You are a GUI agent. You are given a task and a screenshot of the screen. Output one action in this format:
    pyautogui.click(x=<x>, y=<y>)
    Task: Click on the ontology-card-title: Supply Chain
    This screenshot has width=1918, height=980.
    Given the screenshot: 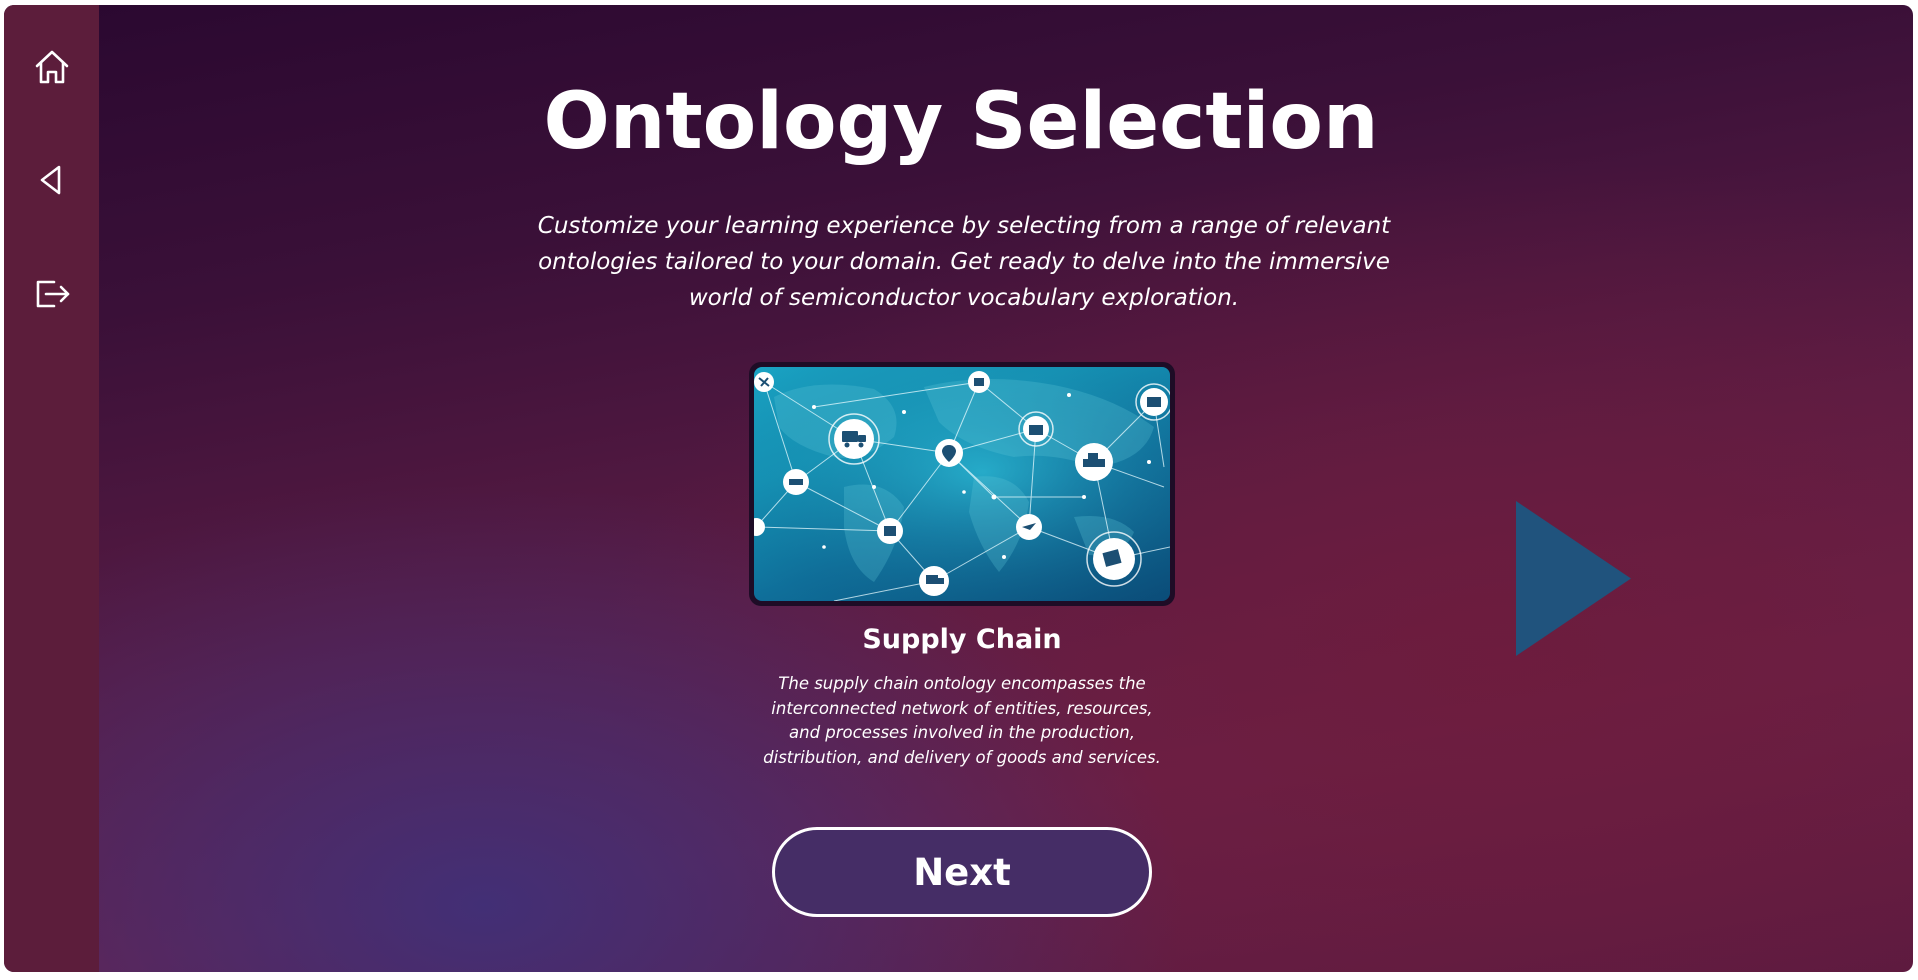 What is the action you would take?
    pyautogui.click(x=962, y=639)
    